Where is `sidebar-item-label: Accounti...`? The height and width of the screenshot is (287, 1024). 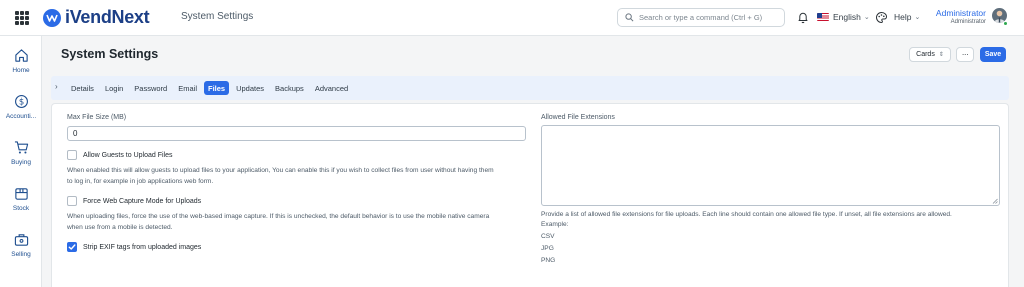 sidebar-item-label: Accounti... is located at coordinates (21, 116).